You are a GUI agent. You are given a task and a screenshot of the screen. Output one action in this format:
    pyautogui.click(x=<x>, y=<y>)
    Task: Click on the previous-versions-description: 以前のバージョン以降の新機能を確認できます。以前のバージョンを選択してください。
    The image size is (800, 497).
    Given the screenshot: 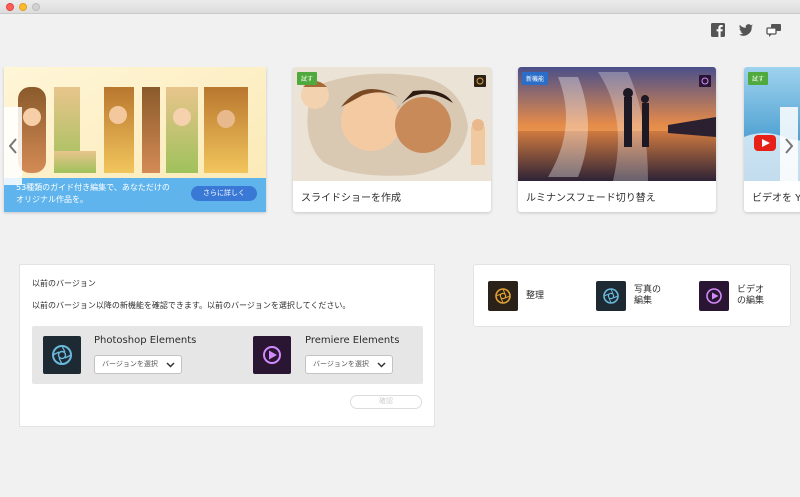 What is the action you would take?
    pyautogui.click(x=191, y=305)
    